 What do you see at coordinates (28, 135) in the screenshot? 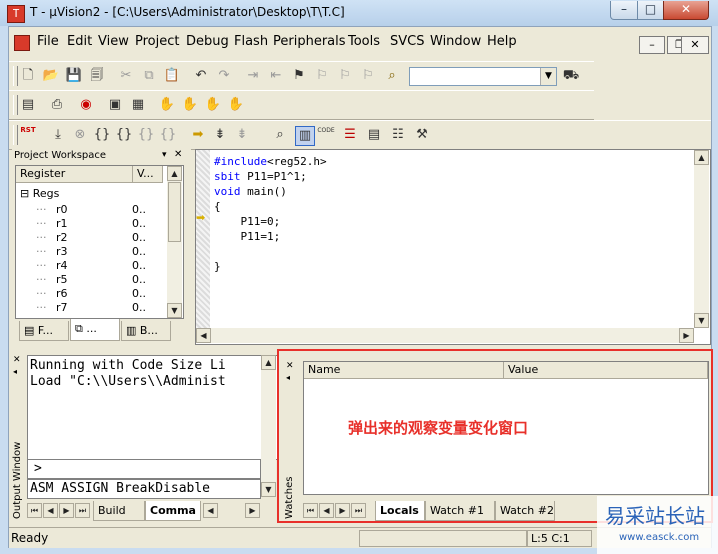
I see `reset-icon: RST` at bounding box center [28, 135].